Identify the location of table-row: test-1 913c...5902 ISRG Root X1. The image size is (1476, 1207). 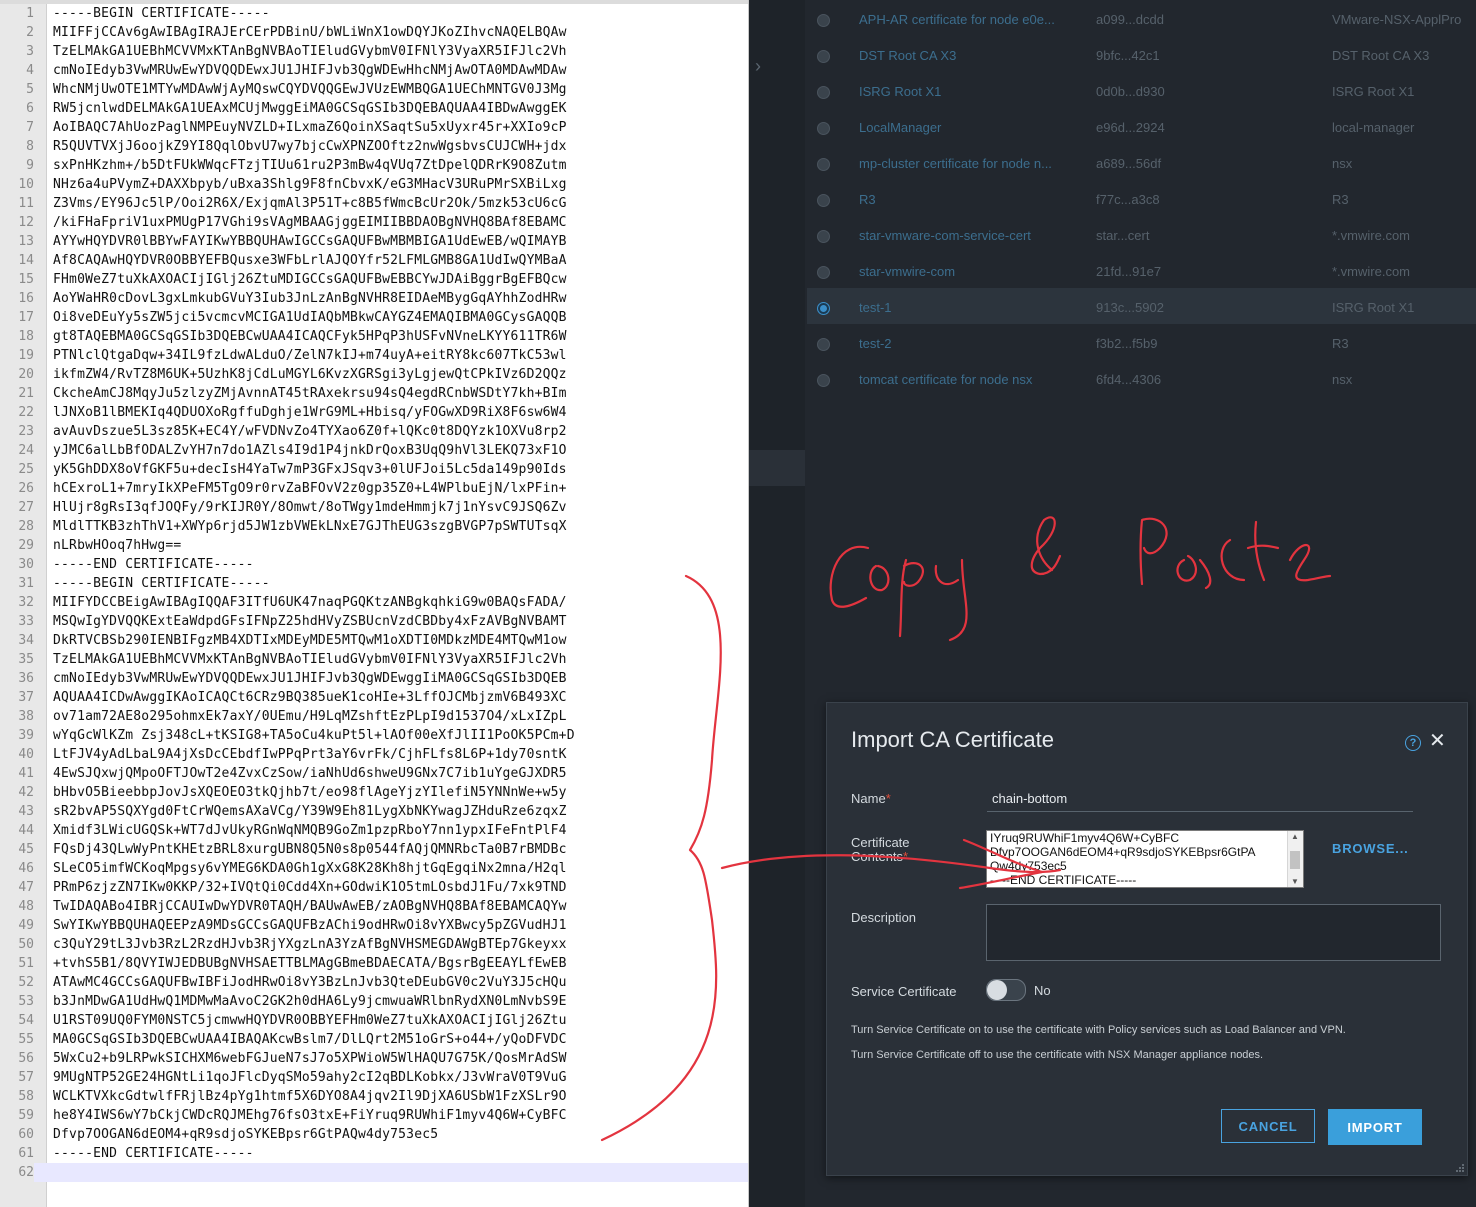
(1141, 306).